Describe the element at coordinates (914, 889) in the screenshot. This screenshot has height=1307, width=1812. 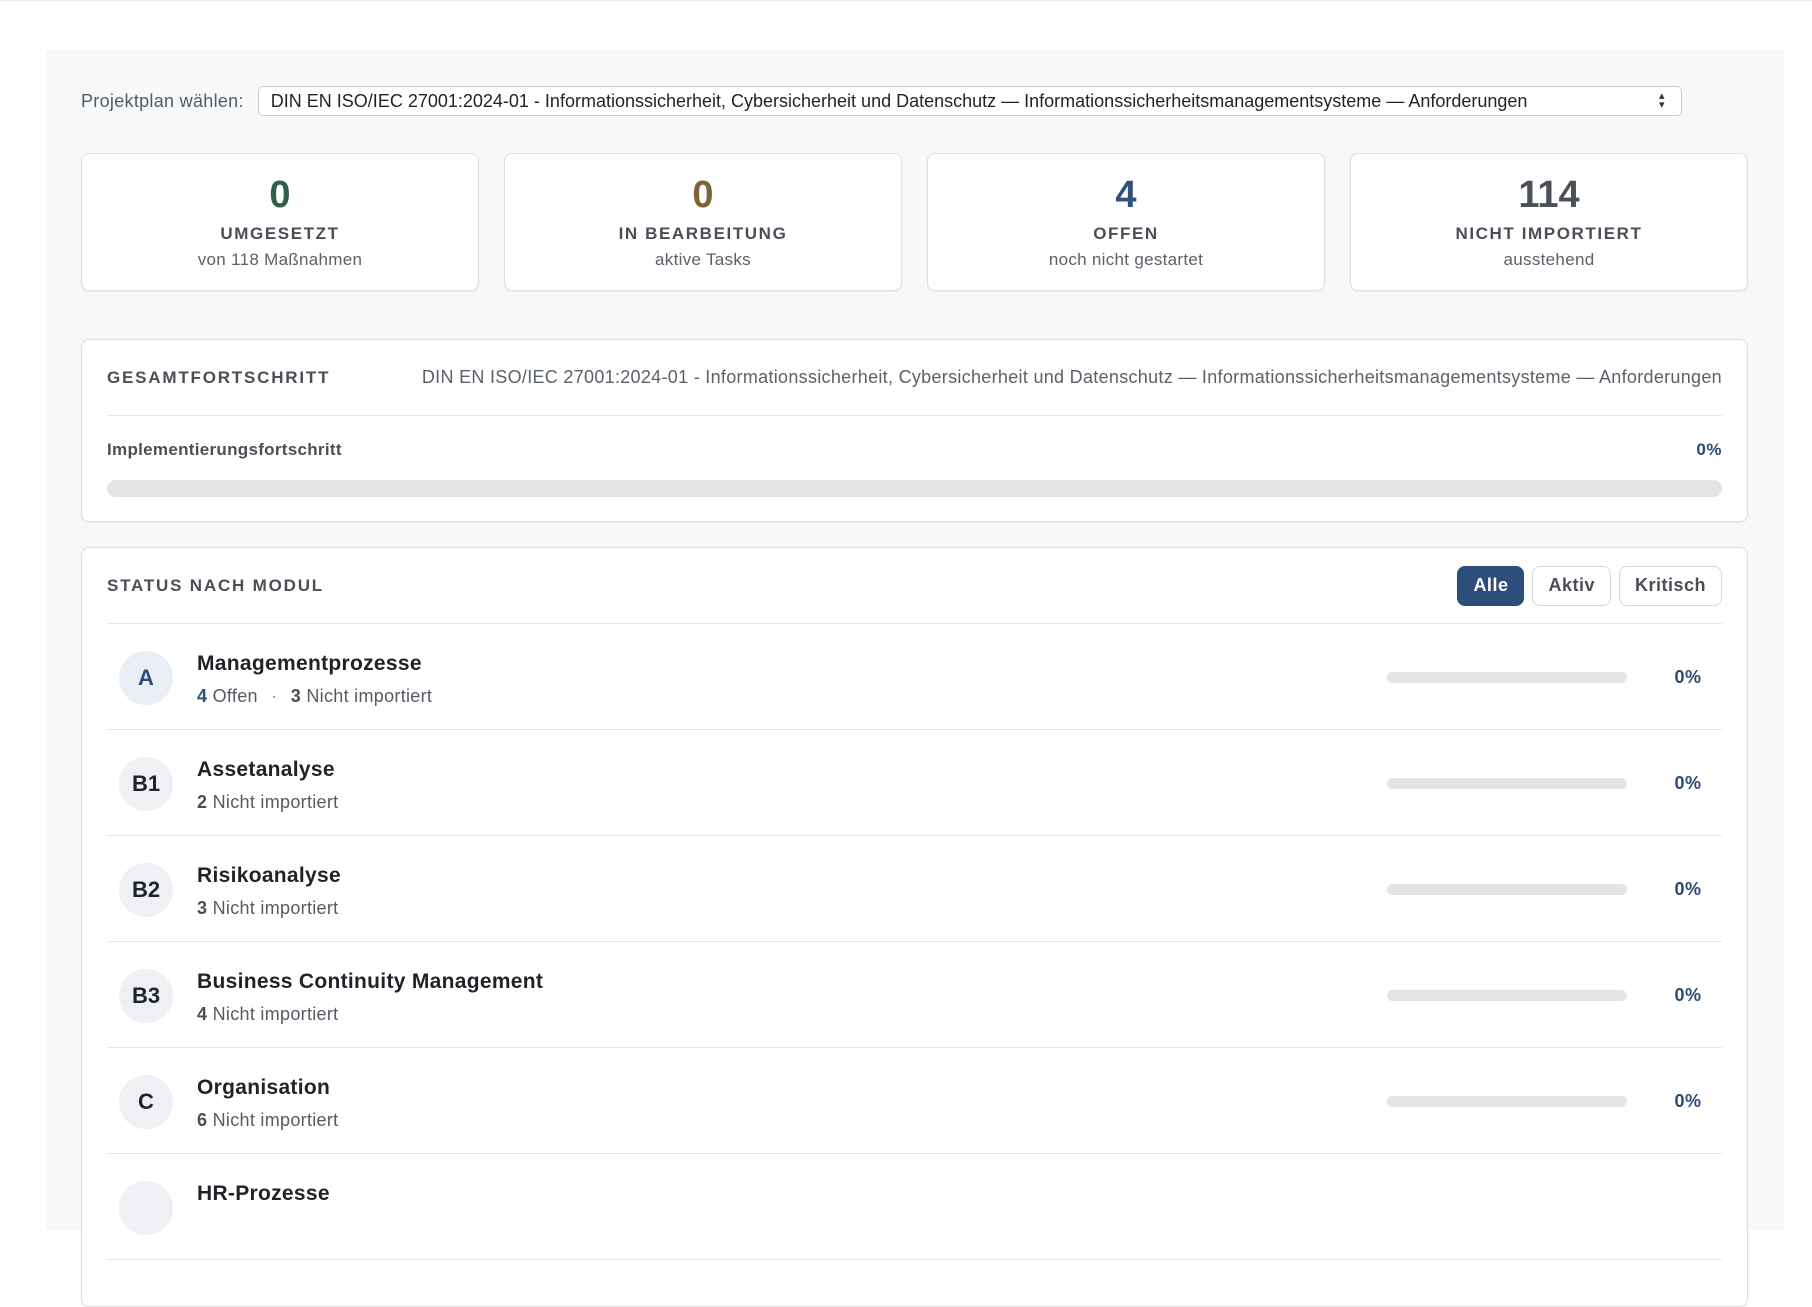
I see `module-row-b2: B2 Risikoanalyse 3 Nicht importiert 0%` at that location.